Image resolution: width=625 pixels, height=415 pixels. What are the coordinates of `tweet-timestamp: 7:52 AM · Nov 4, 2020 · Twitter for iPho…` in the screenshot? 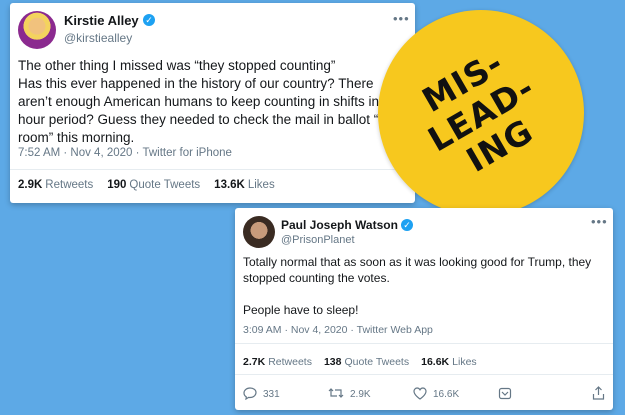 It's located at (125, 153).